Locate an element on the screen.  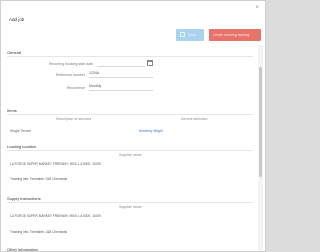
col-service-selection: Service selection is located at coordinates (194, 119).